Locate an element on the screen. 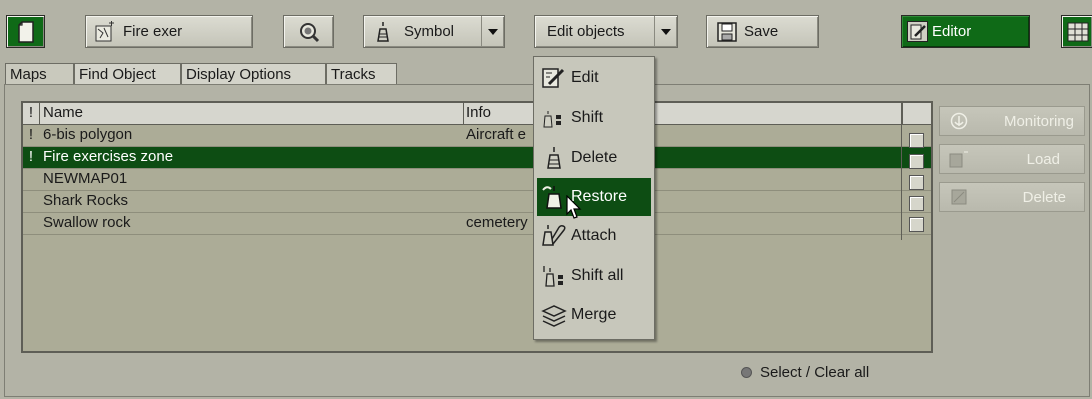 This screenshot has height=399, width=1092. delete-buoy-icon is located at coordinates (554, 158).